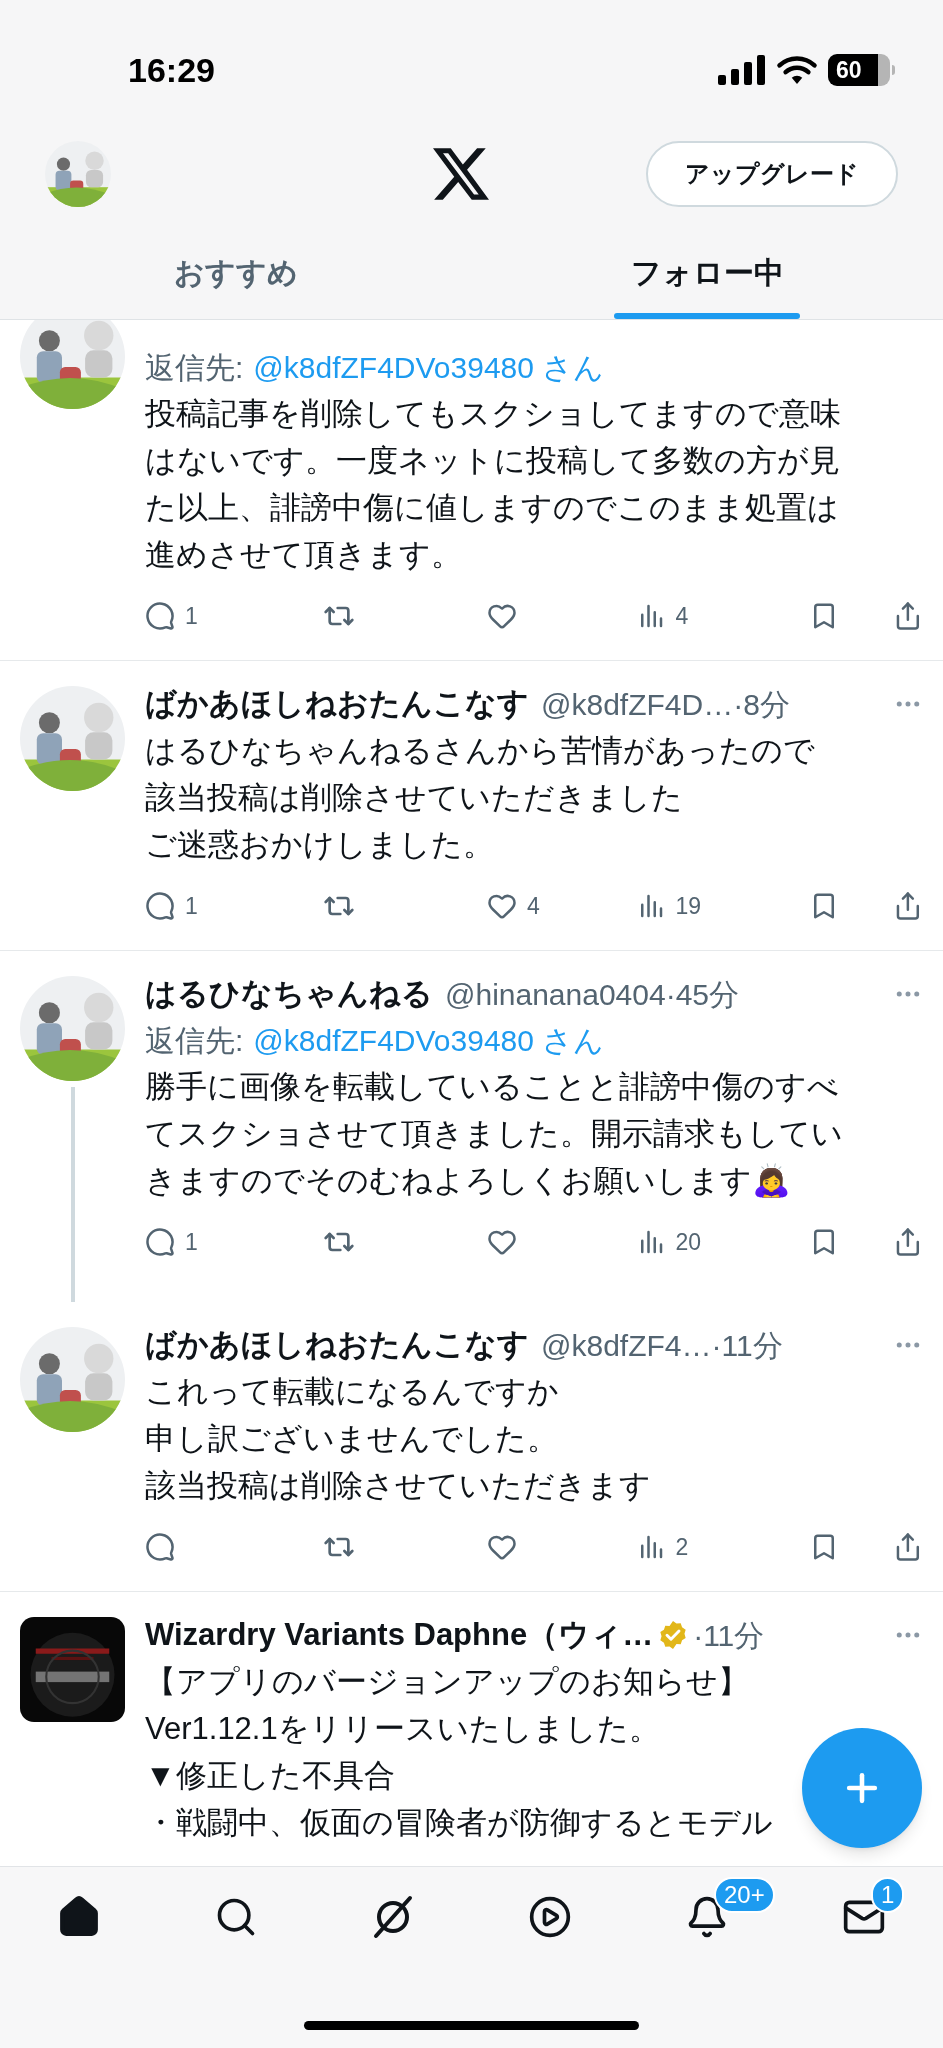 This screenshot has height=2048, width=943. Describe the element at coordinates (707, 281) in the screenshot. I see `feed-tab: フォロー中` at that location.